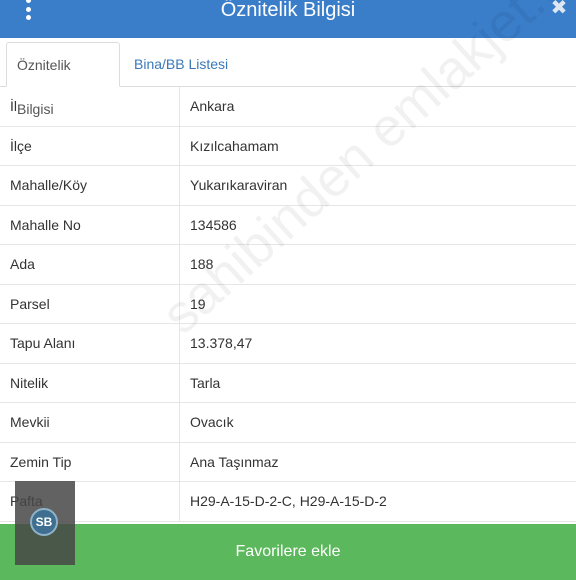 This screenshot has height=580, width=576. Describe the element at coordinates (90, 185) in the screenshot. I see `row-key: Mahalle/Köy` at that location.